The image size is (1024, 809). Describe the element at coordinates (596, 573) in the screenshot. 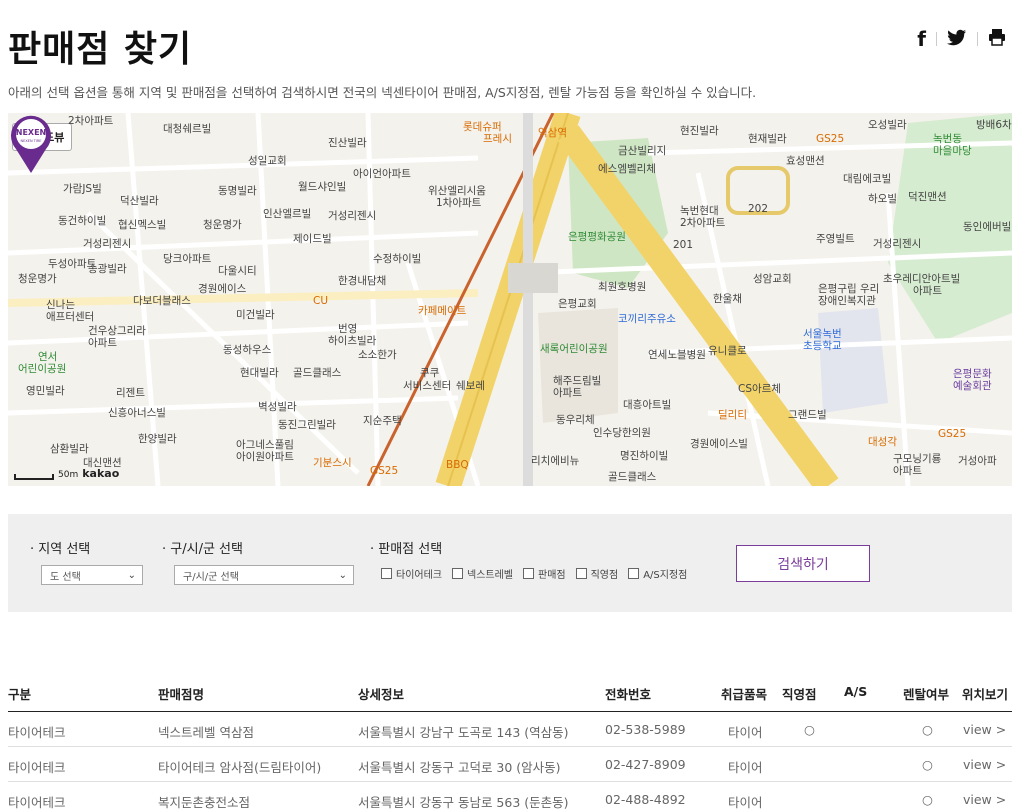

I see `check-direct: 직영점` at that location.